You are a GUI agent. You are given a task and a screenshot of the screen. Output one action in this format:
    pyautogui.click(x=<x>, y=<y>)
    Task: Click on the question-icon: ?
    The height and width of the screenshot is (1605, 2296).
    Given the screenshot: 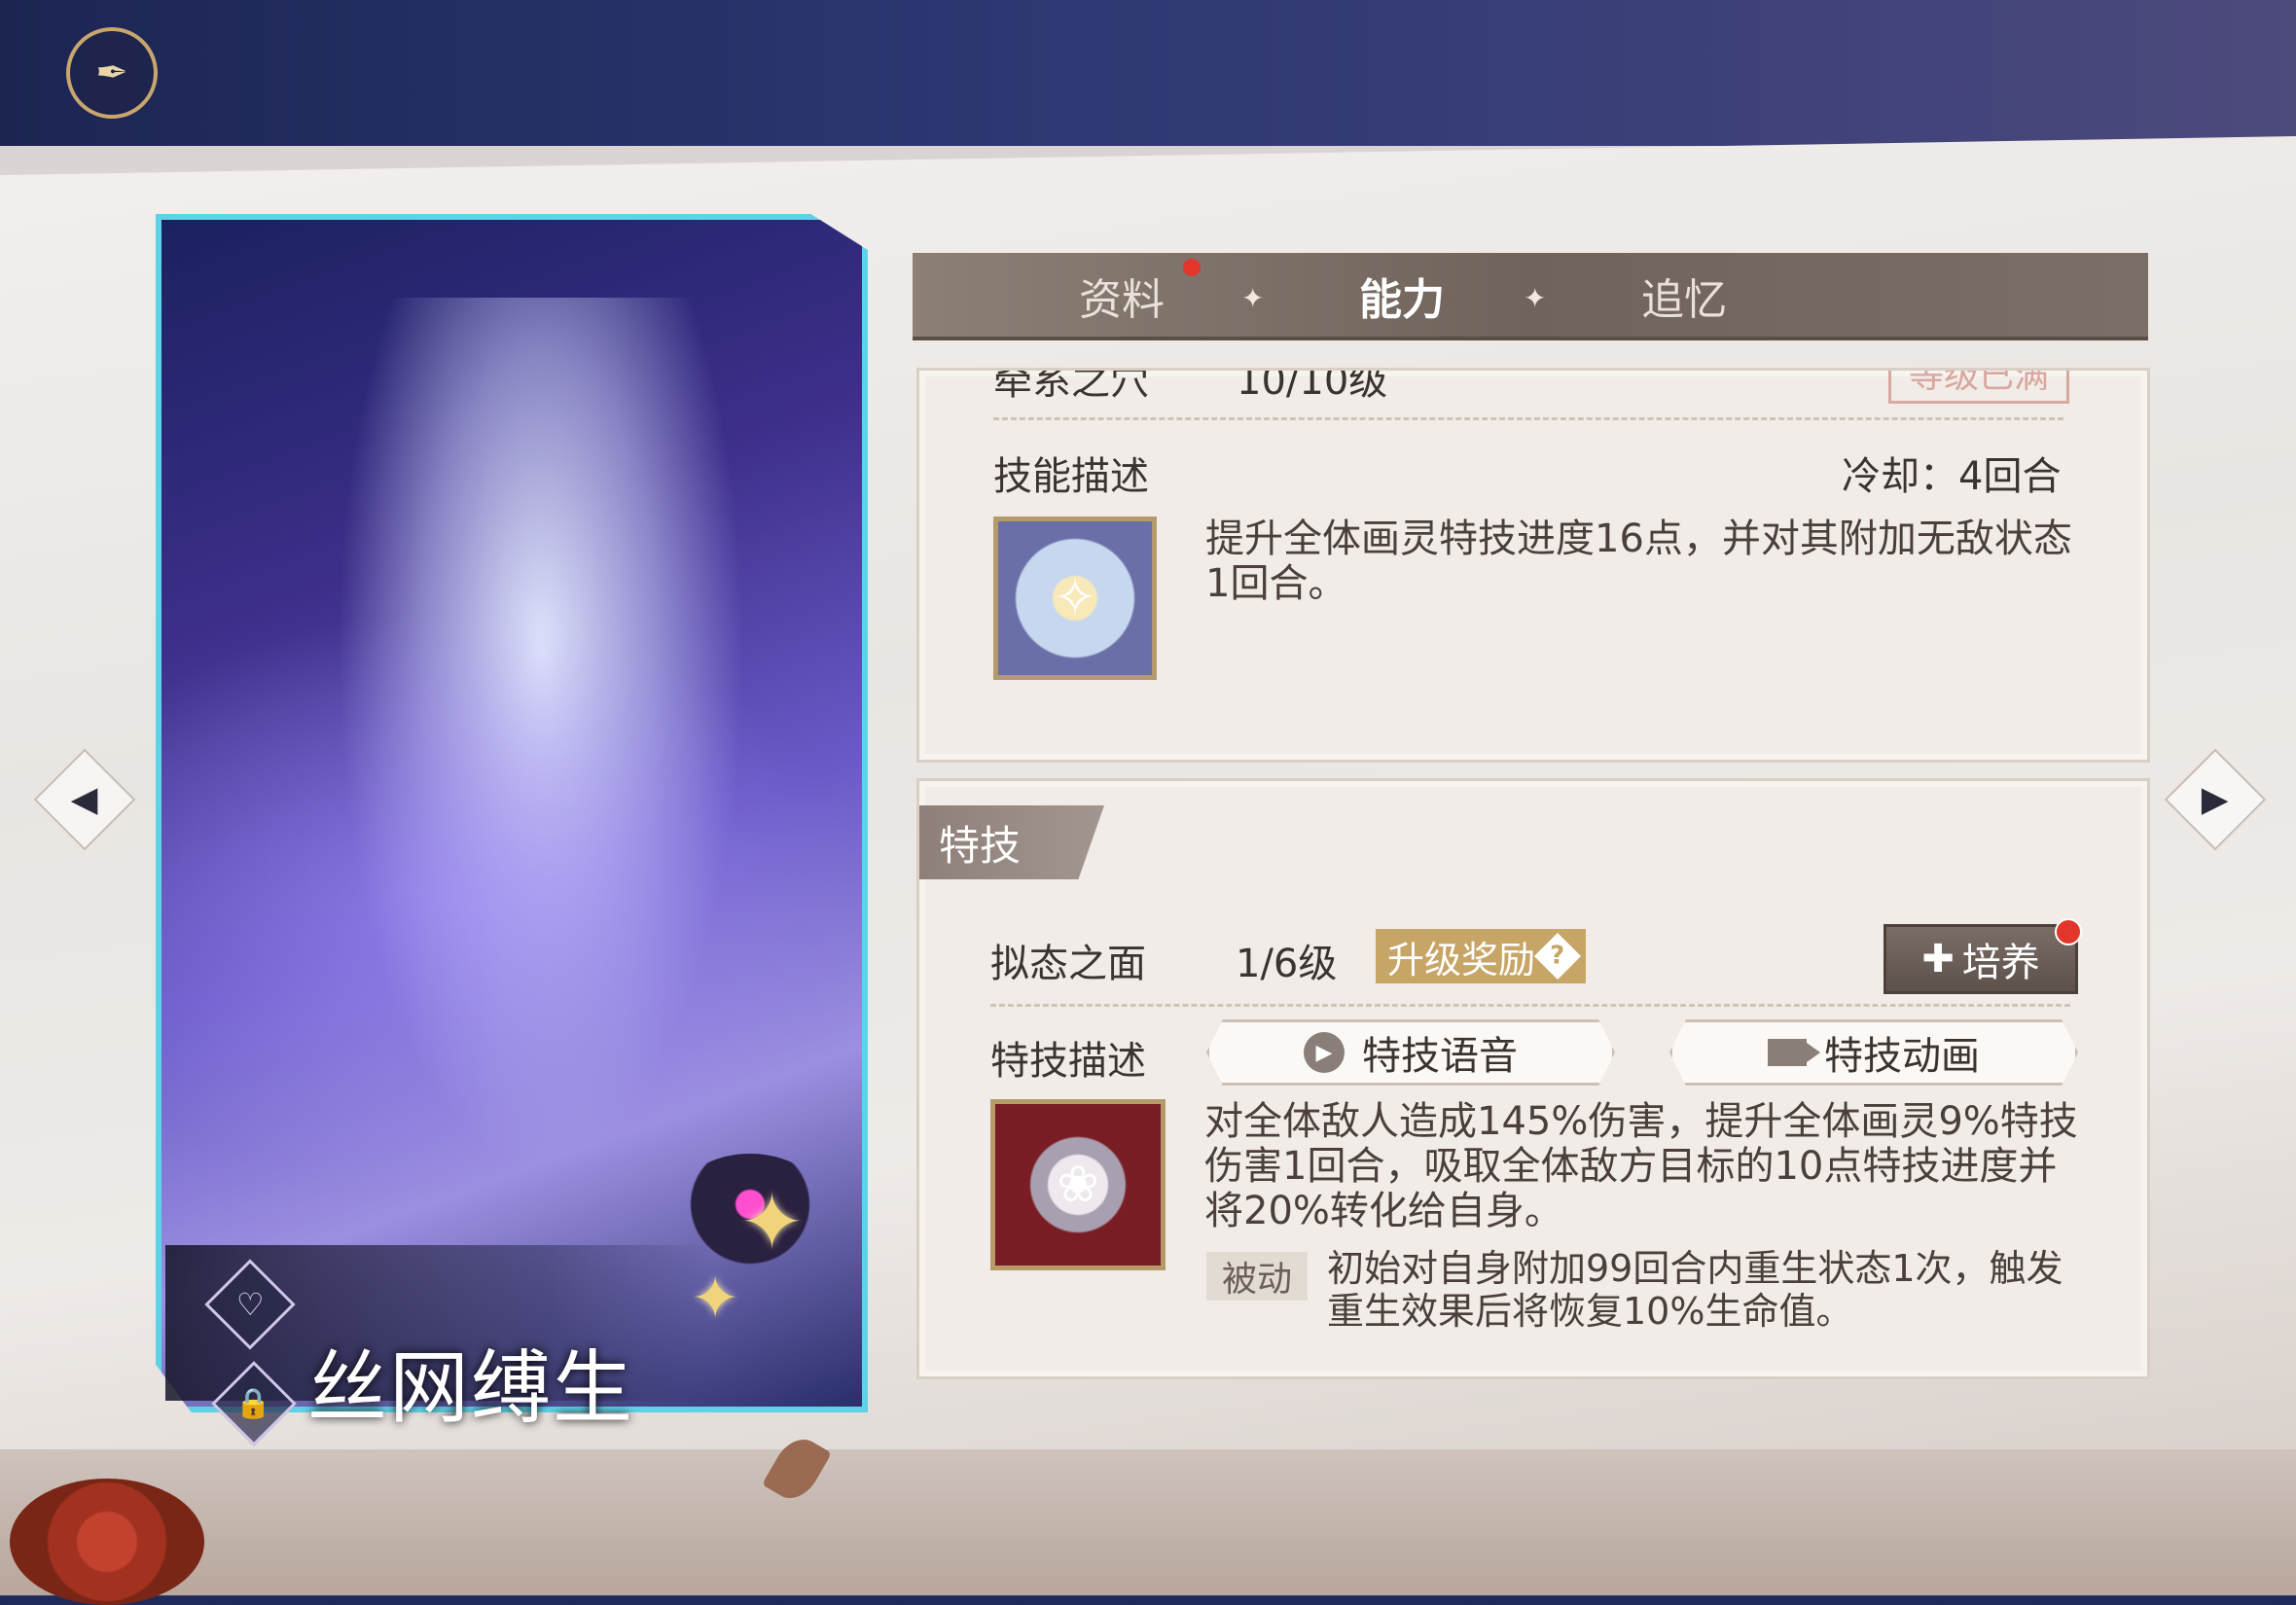 What is the action you would take?
    pyautogui.click(x=1557, y=956)
    